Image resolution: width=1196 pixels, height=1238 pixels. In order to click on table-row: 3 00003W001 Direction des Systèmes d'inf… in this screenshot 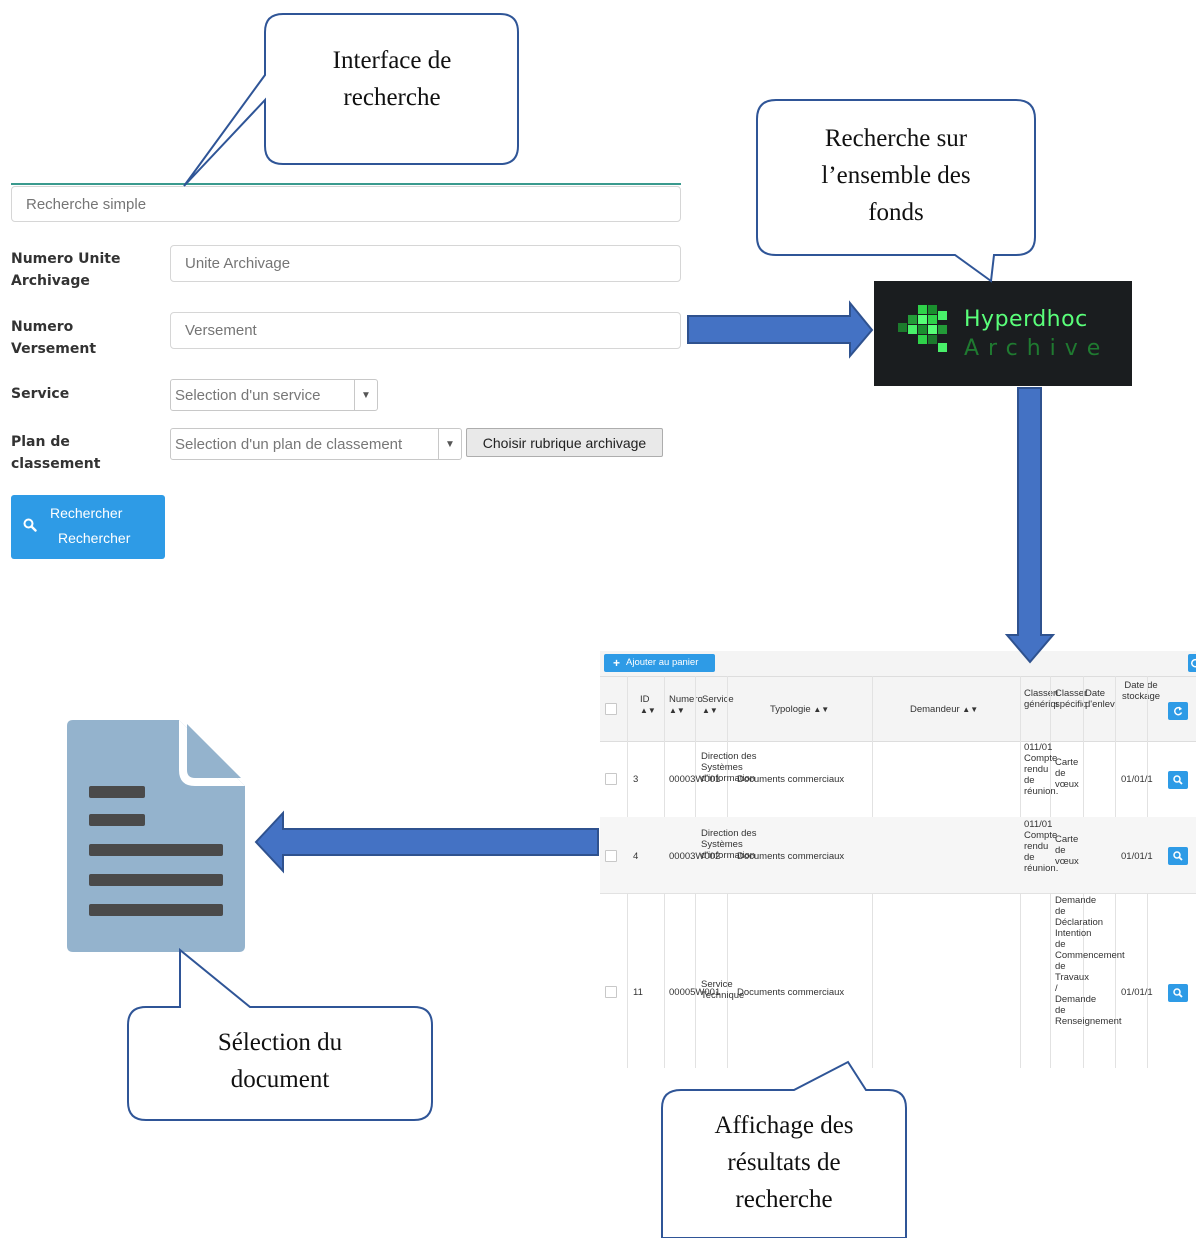, I will do `click(898, 779)`.